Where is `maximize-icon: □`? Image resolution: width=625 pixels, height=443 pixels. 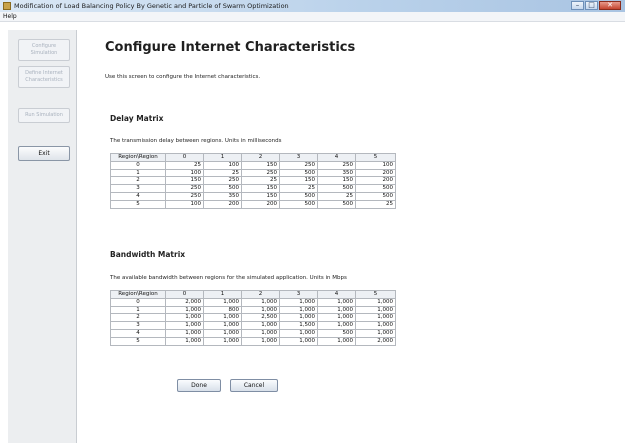 maximize-icon: □ is located at coordinates (591, 5).